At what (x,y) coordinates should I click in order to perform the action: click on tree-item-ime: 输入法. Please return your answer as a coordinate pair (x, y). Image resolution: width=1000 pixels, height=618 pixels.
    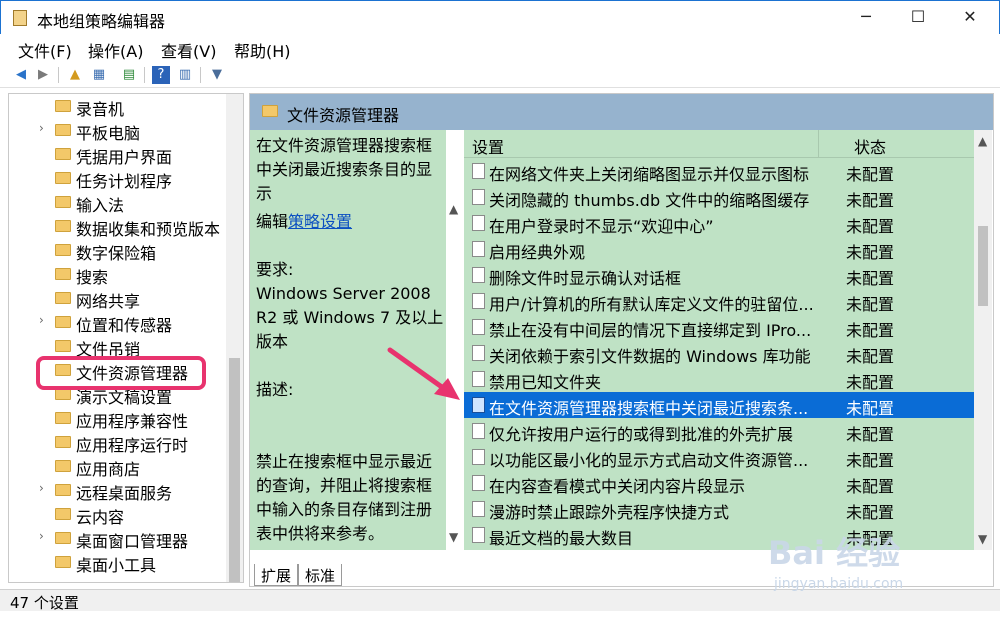
    Looking at the image, I should click on (119, 202).